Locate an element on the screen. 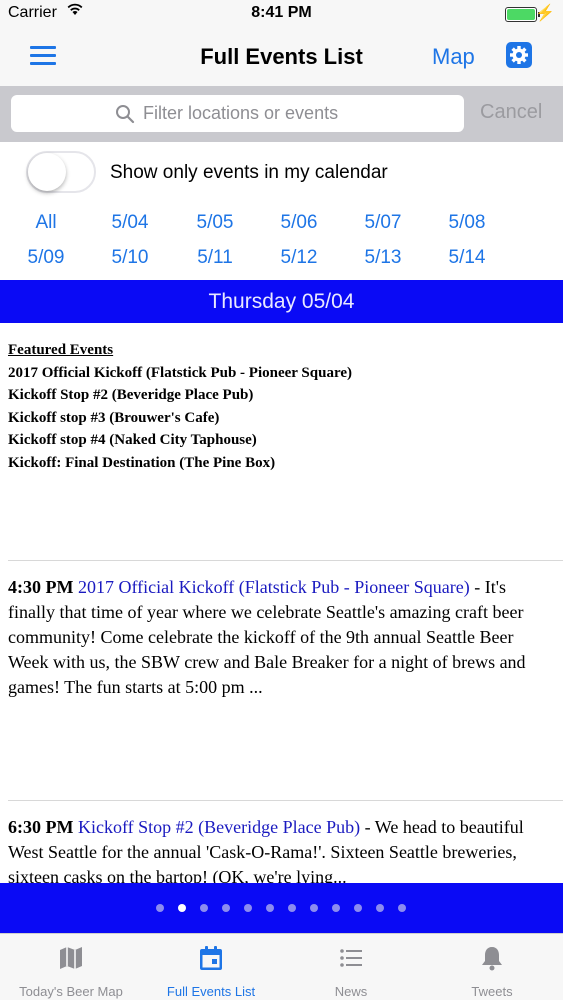  page-title: Full Events List is located at coordinates (281, 56).